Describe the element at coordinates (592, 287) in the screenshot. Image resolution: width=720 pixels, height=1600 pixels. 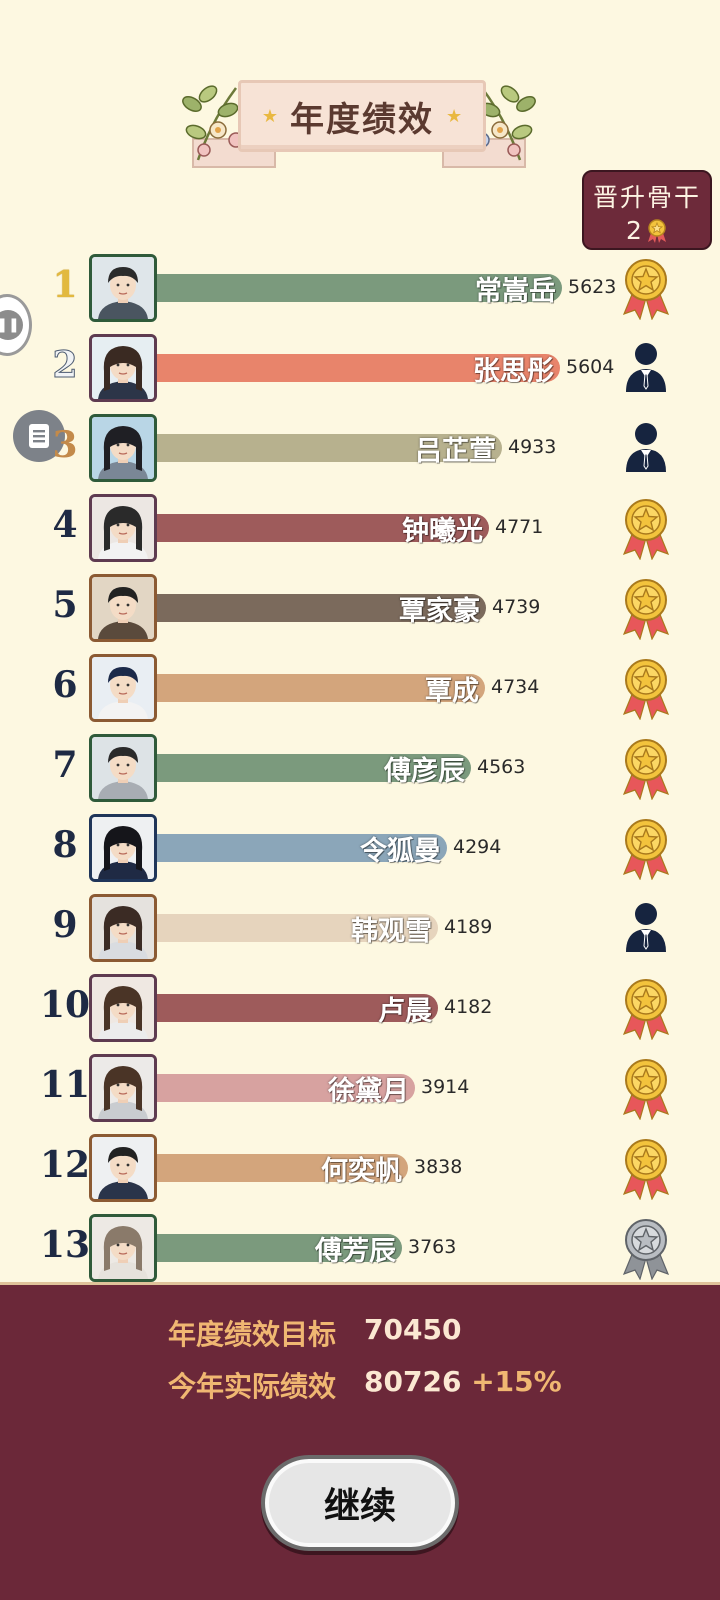
I see `performance-score: 5623` at that location.